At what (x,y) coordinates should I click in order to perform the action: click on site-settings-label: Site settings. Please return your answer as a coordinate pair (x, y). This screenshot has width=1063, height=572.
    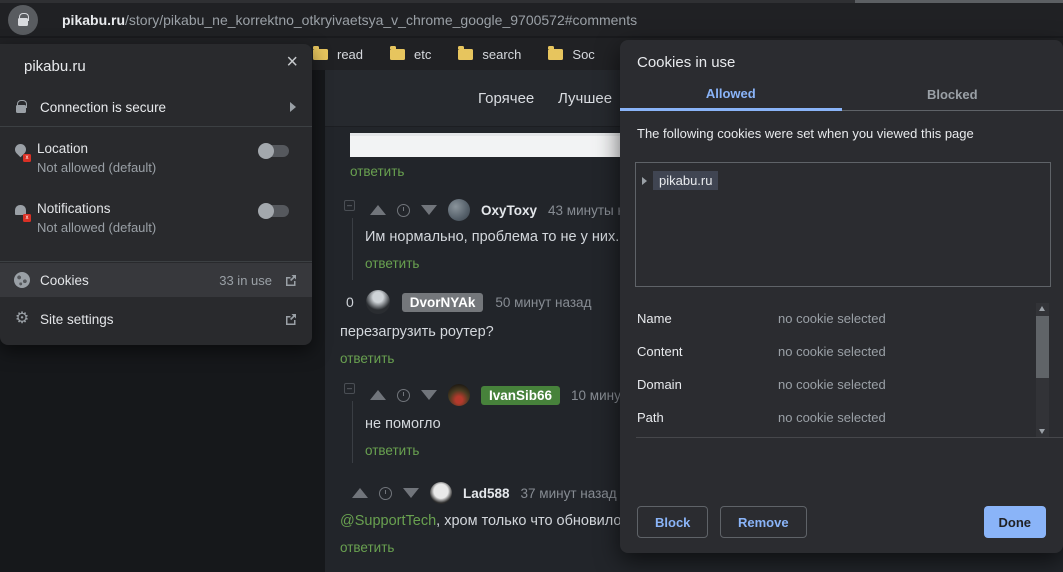
    Looking at the image, I should click on (77, 319).